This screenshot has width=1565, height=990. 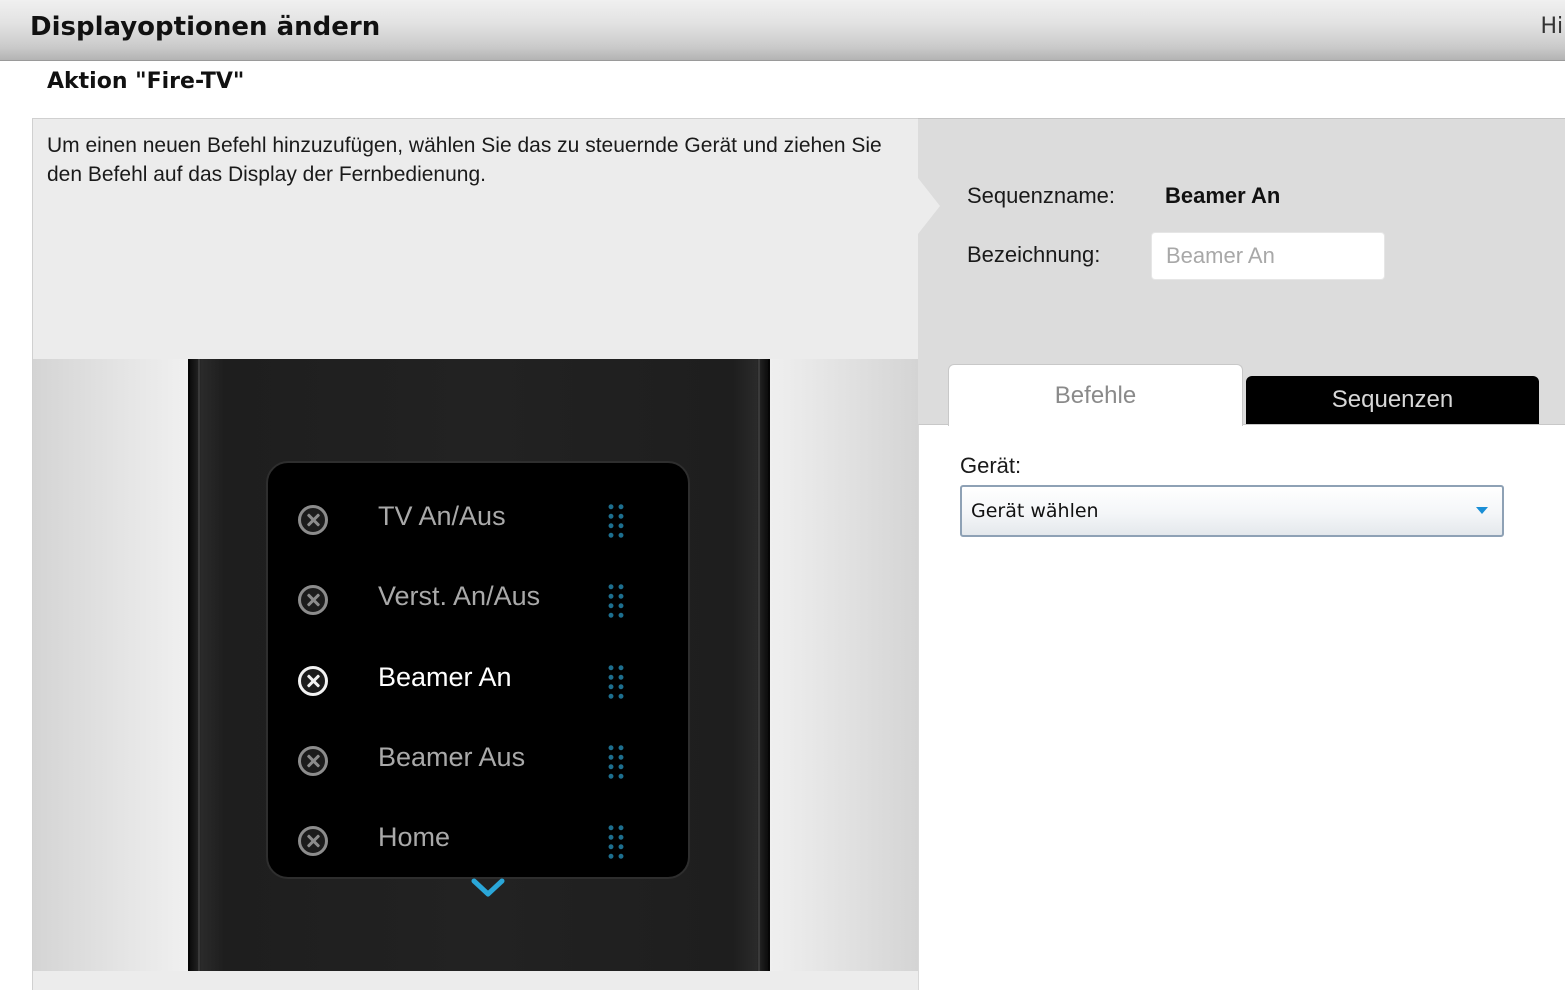 What do you see at coordinates (478, 840) in the screenshot?
I see `command-item: Home` at bounding box center [478, 840].